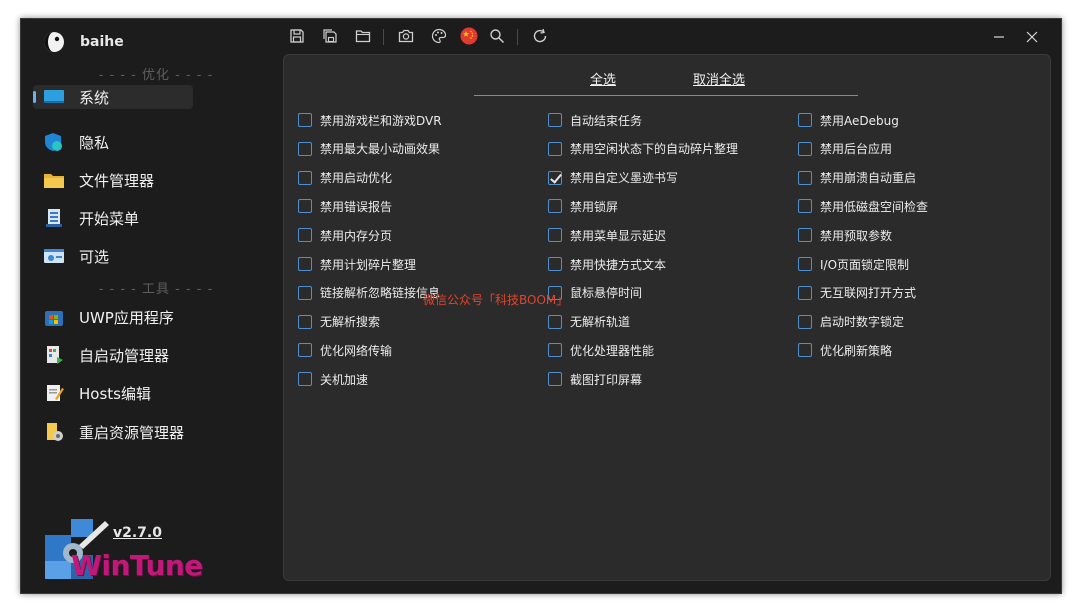 This screenshot has width=1080, height=612. I want to click on option-checkbox-row: 优化网络传输, so click(345, 350).